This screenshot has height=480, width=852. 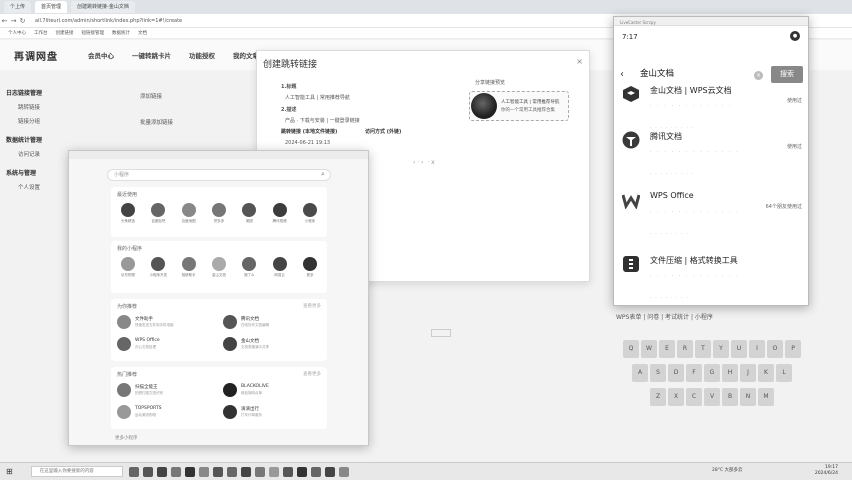 I want to click on bookmark: 创建链接, so click(x=65, y=33).